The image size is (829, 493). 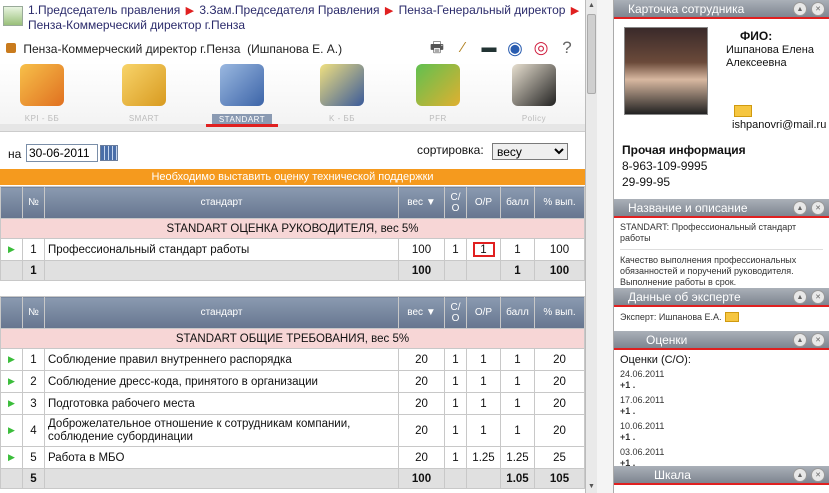 What do you see at coordinates (289, 10) in the screenshot?
I see `breadcrumb-item-2: 3.Зам.Председателя Правления` at bounding box center [289, 10].